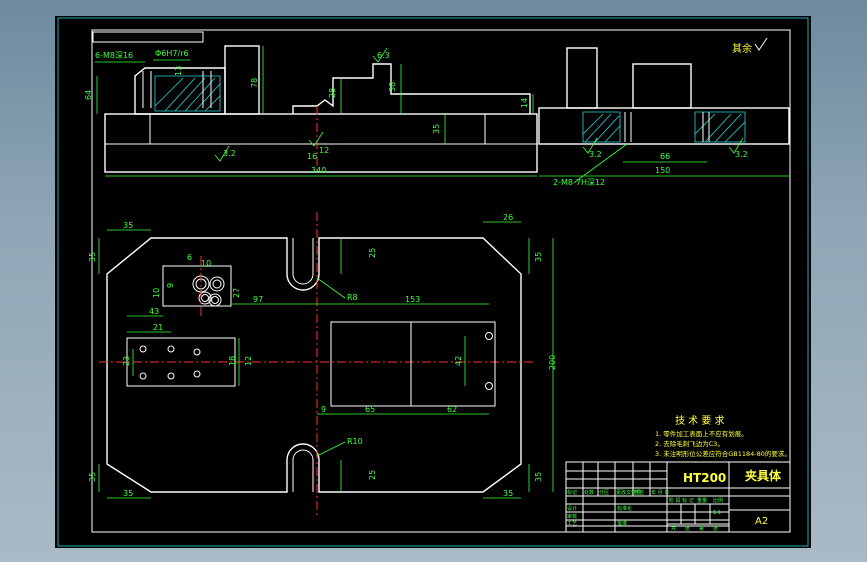 This screenshot has width=867, height=562. Describe the element at coordinates (761, 44) in the screenshot. I see `roughness-symbol` at that location.